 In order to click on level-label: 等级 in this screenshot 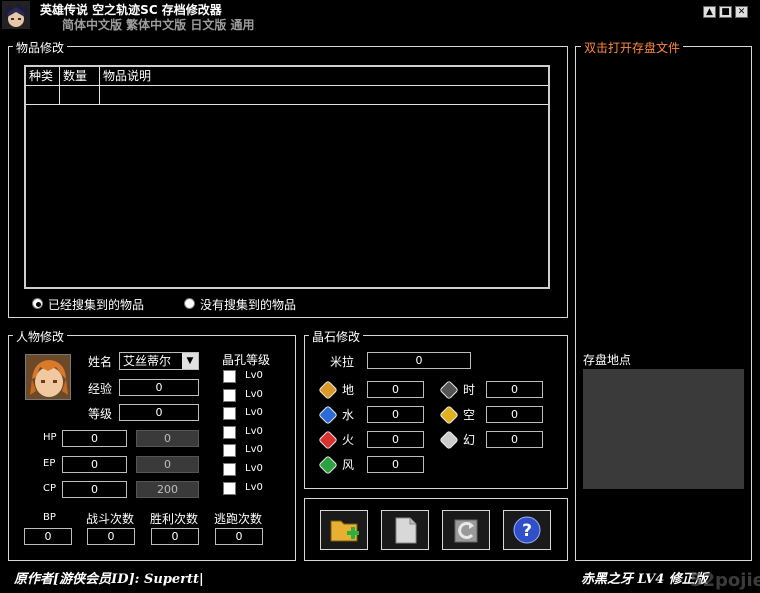, I will do `click(100, 414)`.